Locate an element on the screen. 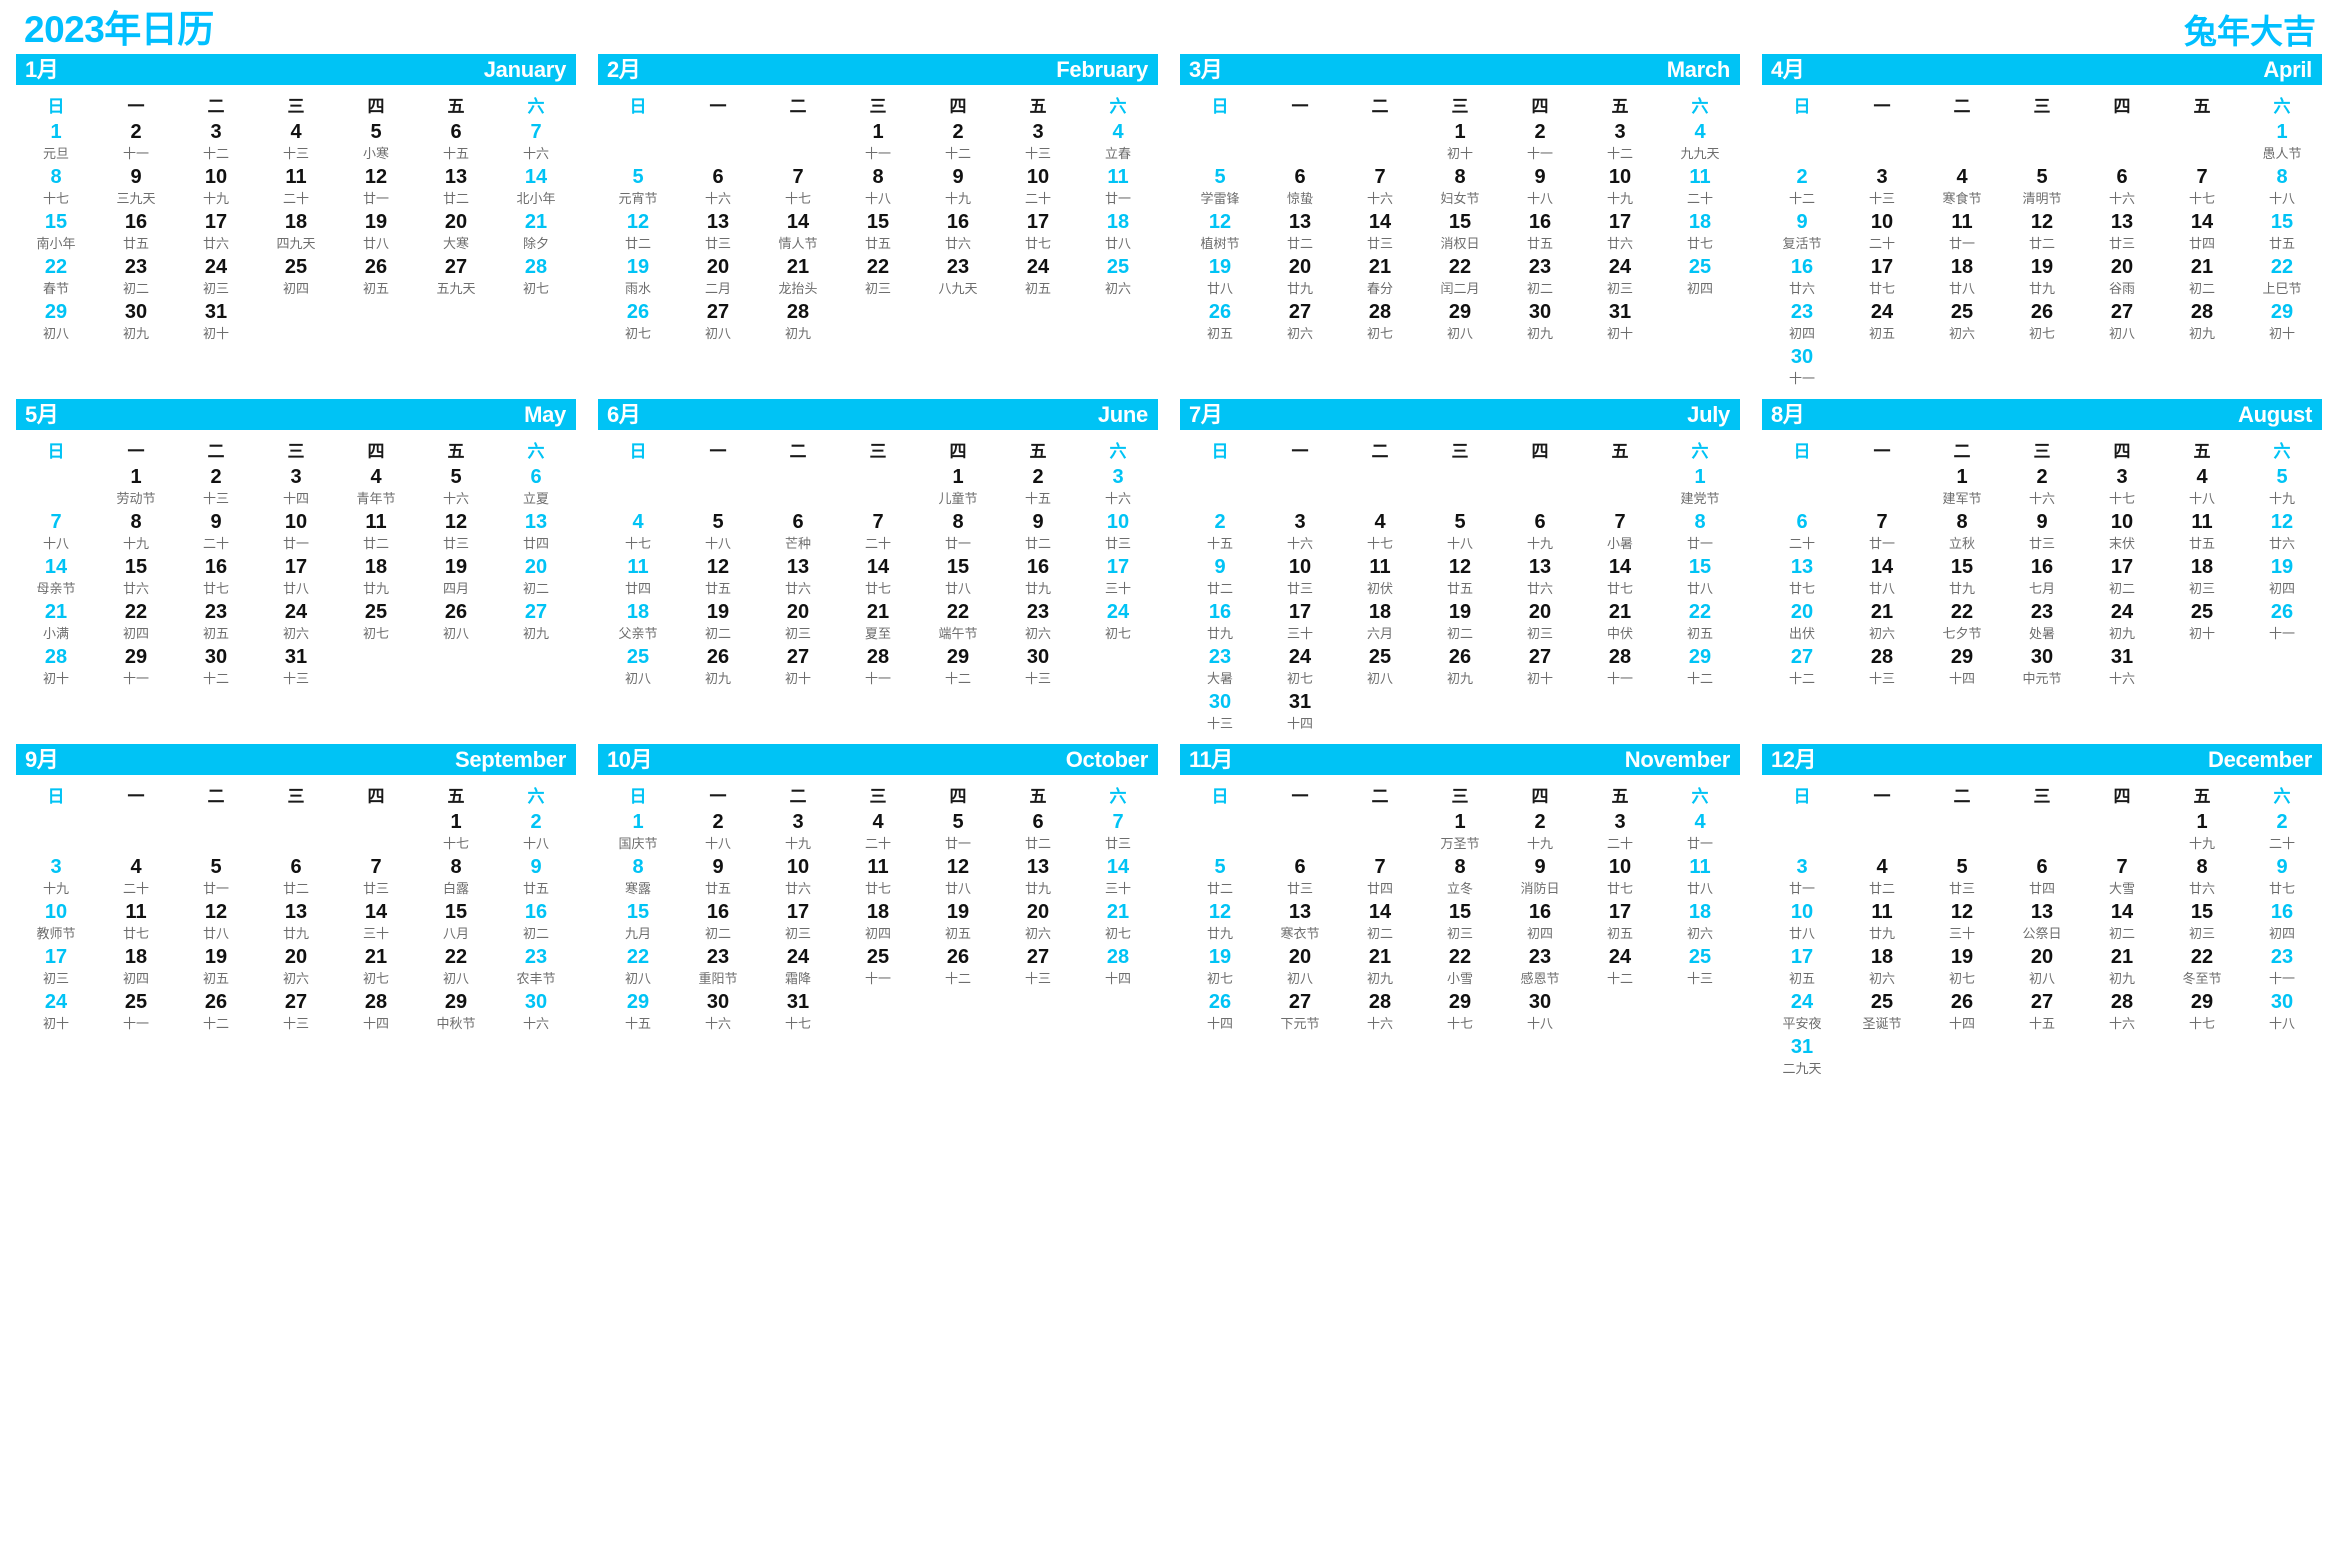 The width and height of the screenshot is (2338, 1565). day-cell: 3 十七 is located at coordinates (2122, 488).